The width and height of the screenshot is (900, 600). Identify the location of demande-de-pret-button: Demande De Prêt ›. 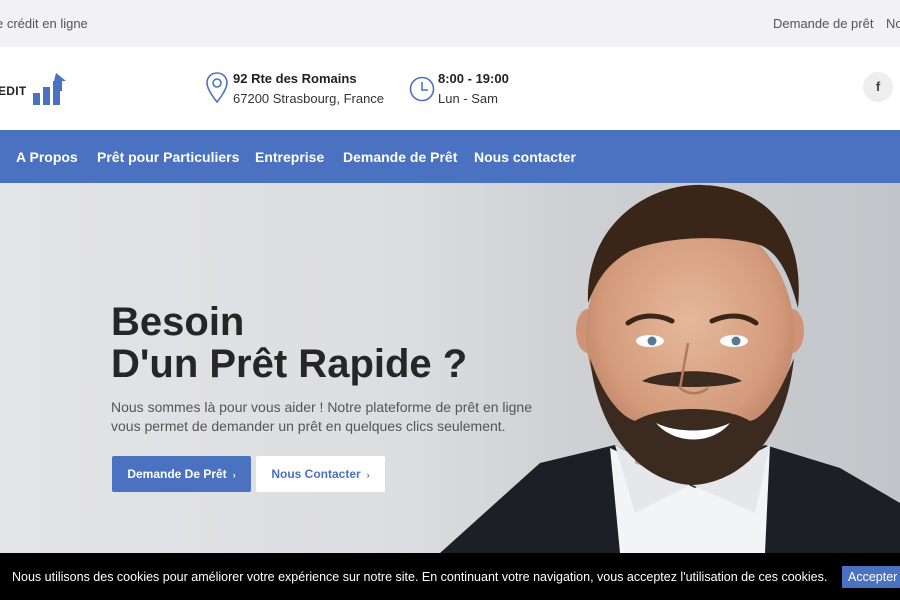
(181, 474).